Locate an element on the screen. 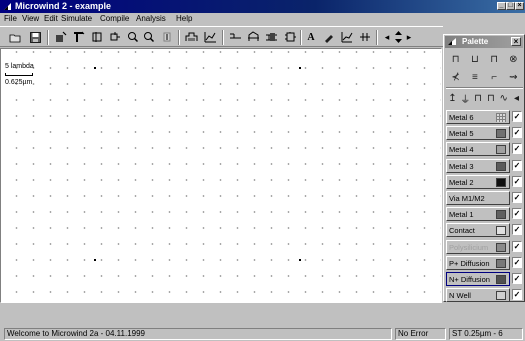  arrow-left-icon: ◂ is located at coordinates (516, 98).